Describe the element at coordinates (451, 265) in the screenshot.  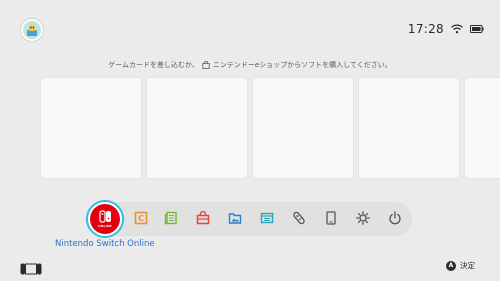
I see `a-button-icon: A` at that location.